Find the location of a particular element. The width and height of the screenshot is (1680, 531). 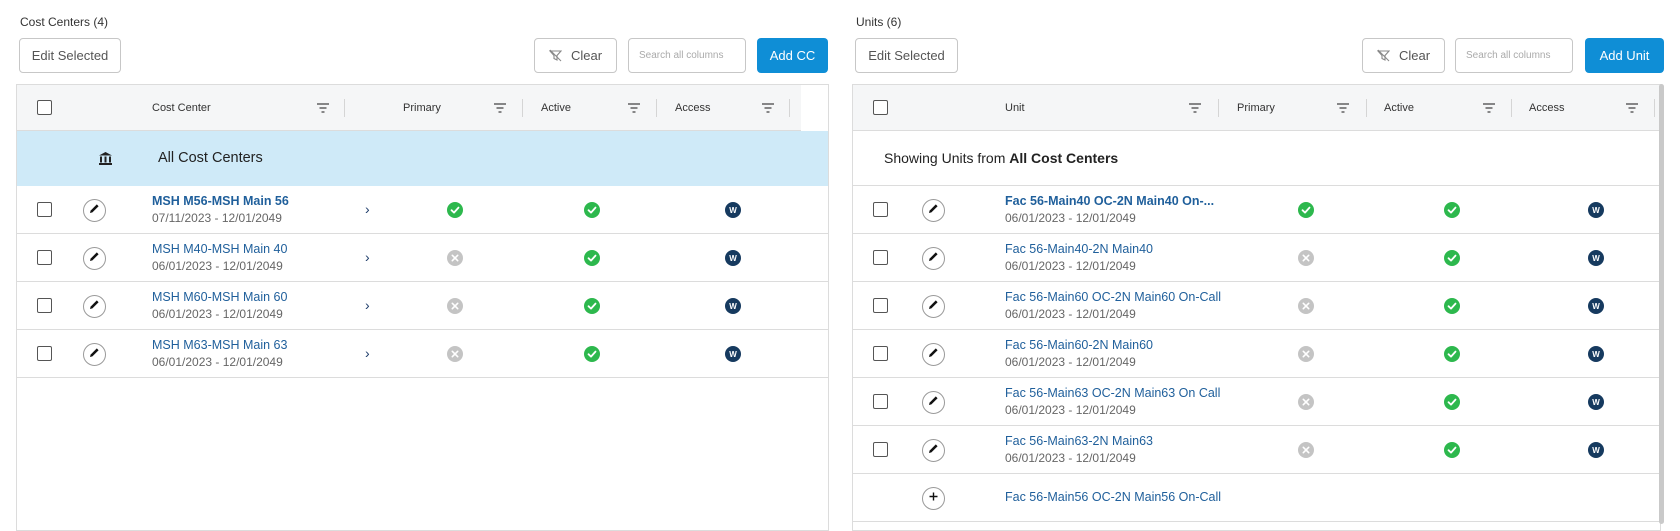

row-name-link: MSH M56-MSH Main 56 is located at coordinates (220, 201).